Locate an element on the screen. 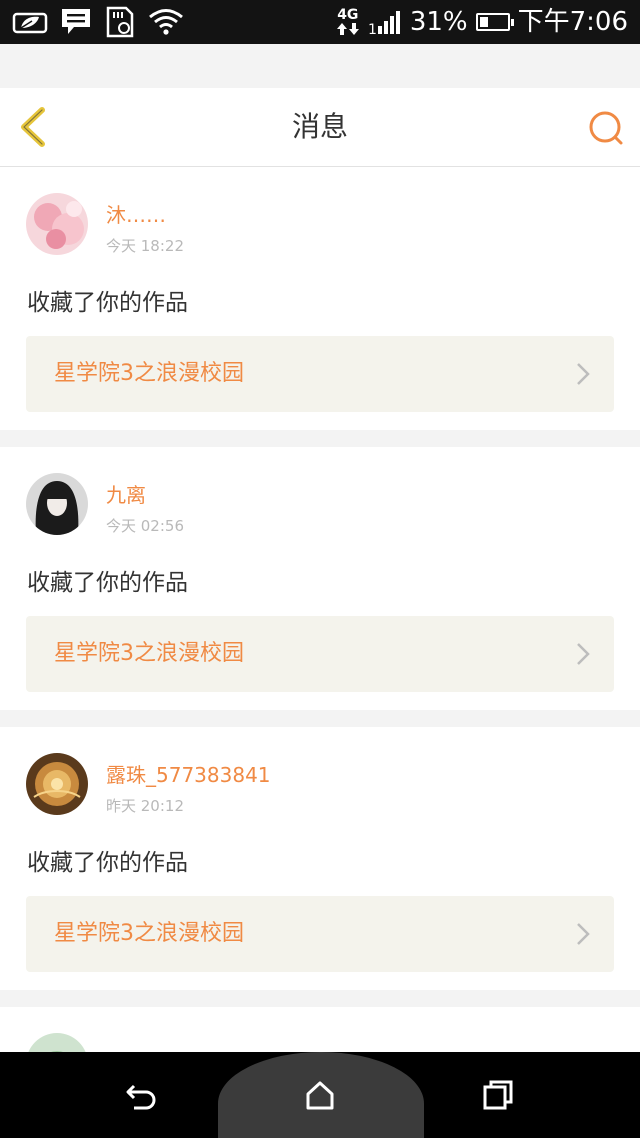 This screenshot has height=1138, width=640. search-button is located at coordinates (606, 128).